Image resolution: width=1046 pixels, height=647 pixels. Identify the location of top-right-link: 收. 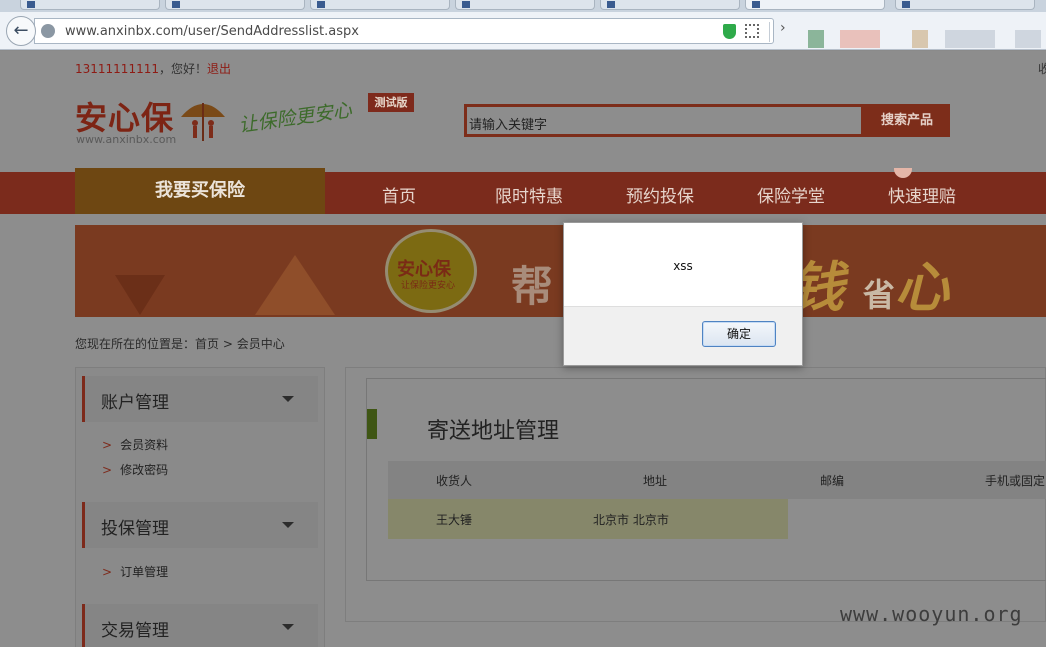
(1042, 68).